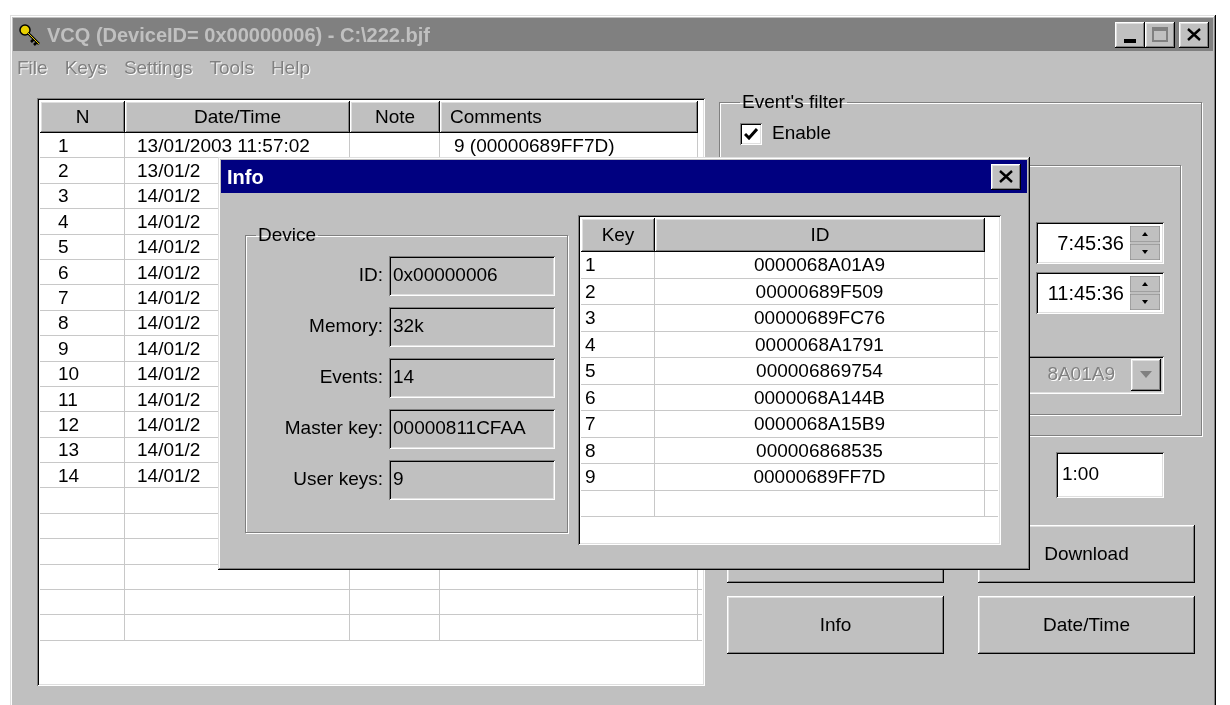 This screenshot has width=1230, height=705. I want to click on readonly-field: 0x00000006, so click(472, 275).